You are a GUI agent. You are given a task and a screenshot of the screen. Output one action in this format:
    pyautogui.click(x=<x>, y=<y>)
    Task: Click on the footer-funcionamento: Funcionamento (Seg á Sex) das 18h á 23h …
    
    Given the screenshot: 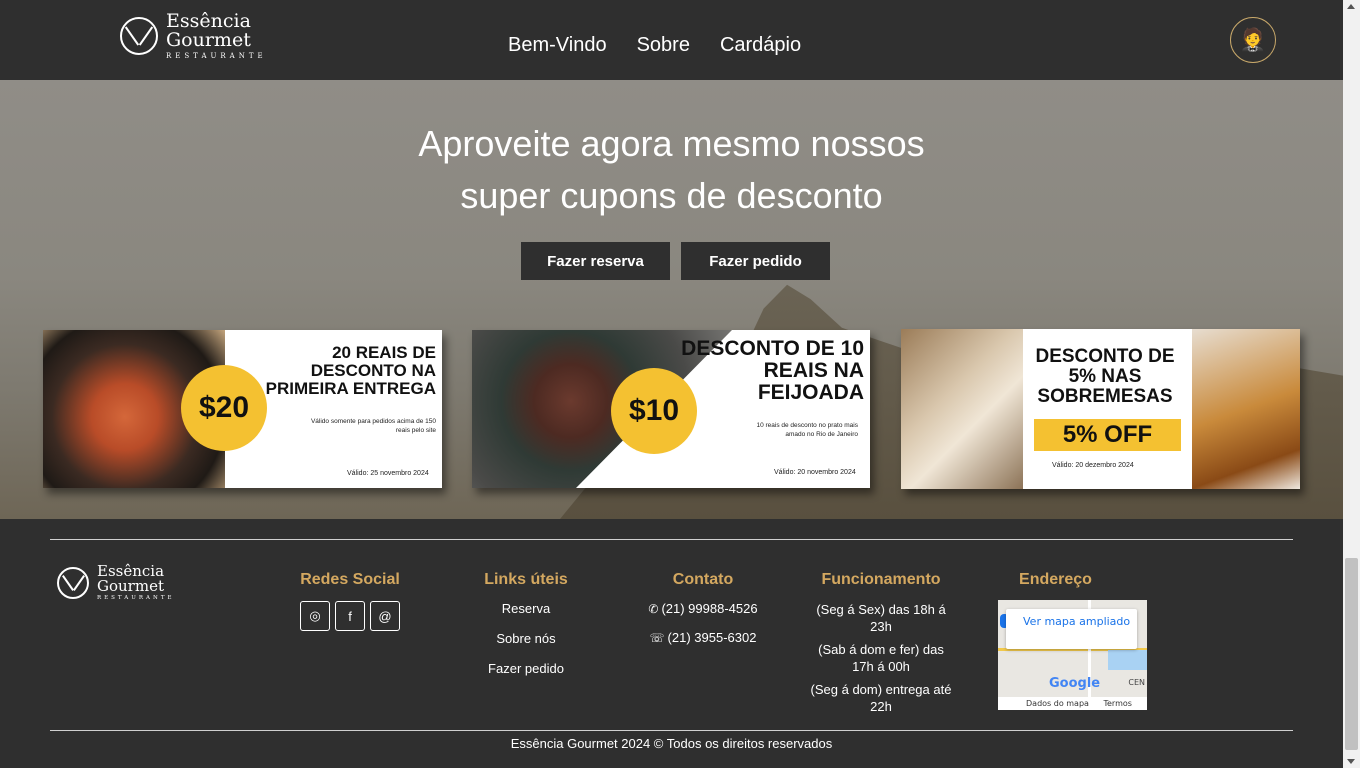 What is the action you would take?
    pyautogui.click(x=881, y=646)
    